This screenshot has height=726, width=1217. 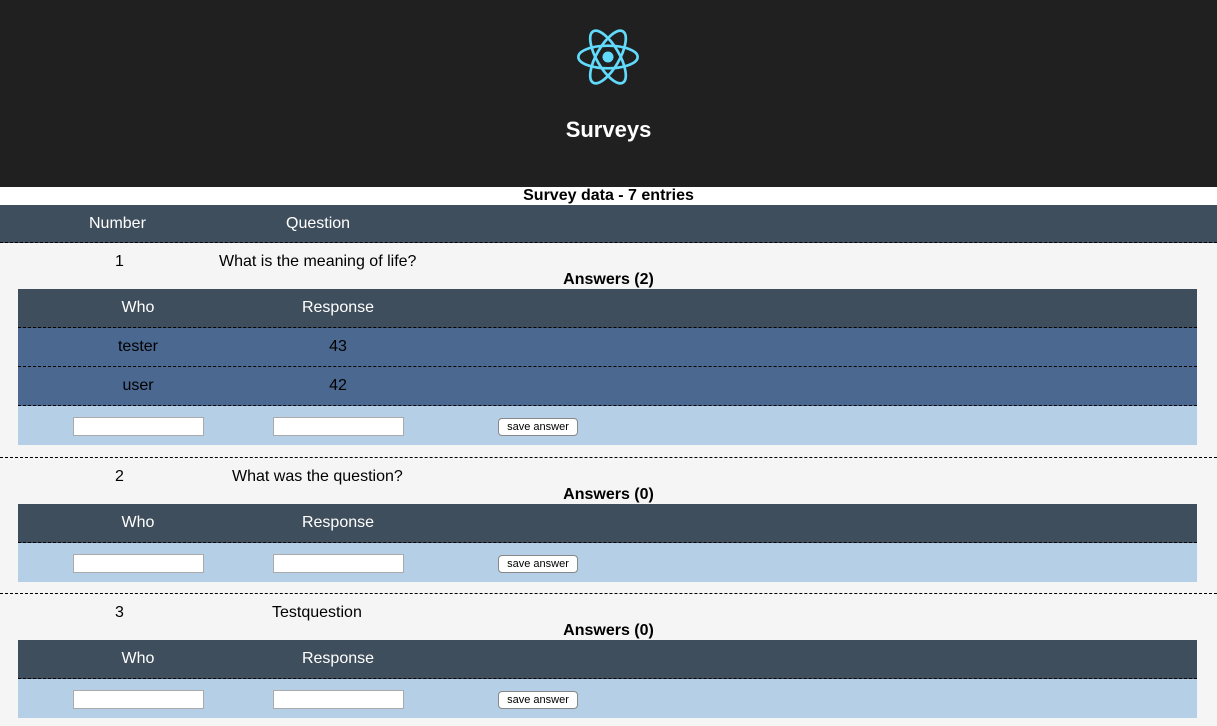 What do you see at coordinates (317, 476) in the screenshot?
I see `survey-question: What was the question?` at bounding box center [317, 476].